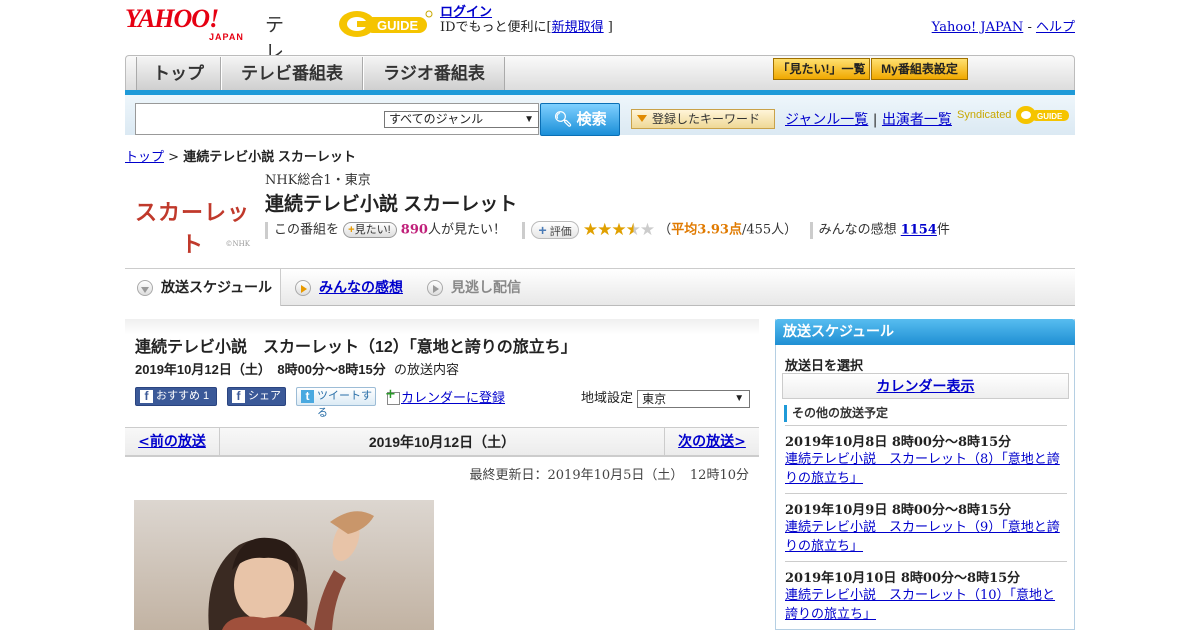 This screenshot has width=1200, height=630. I want to click on want-list-button: 「見たい!」一覧, so click(821, 69).